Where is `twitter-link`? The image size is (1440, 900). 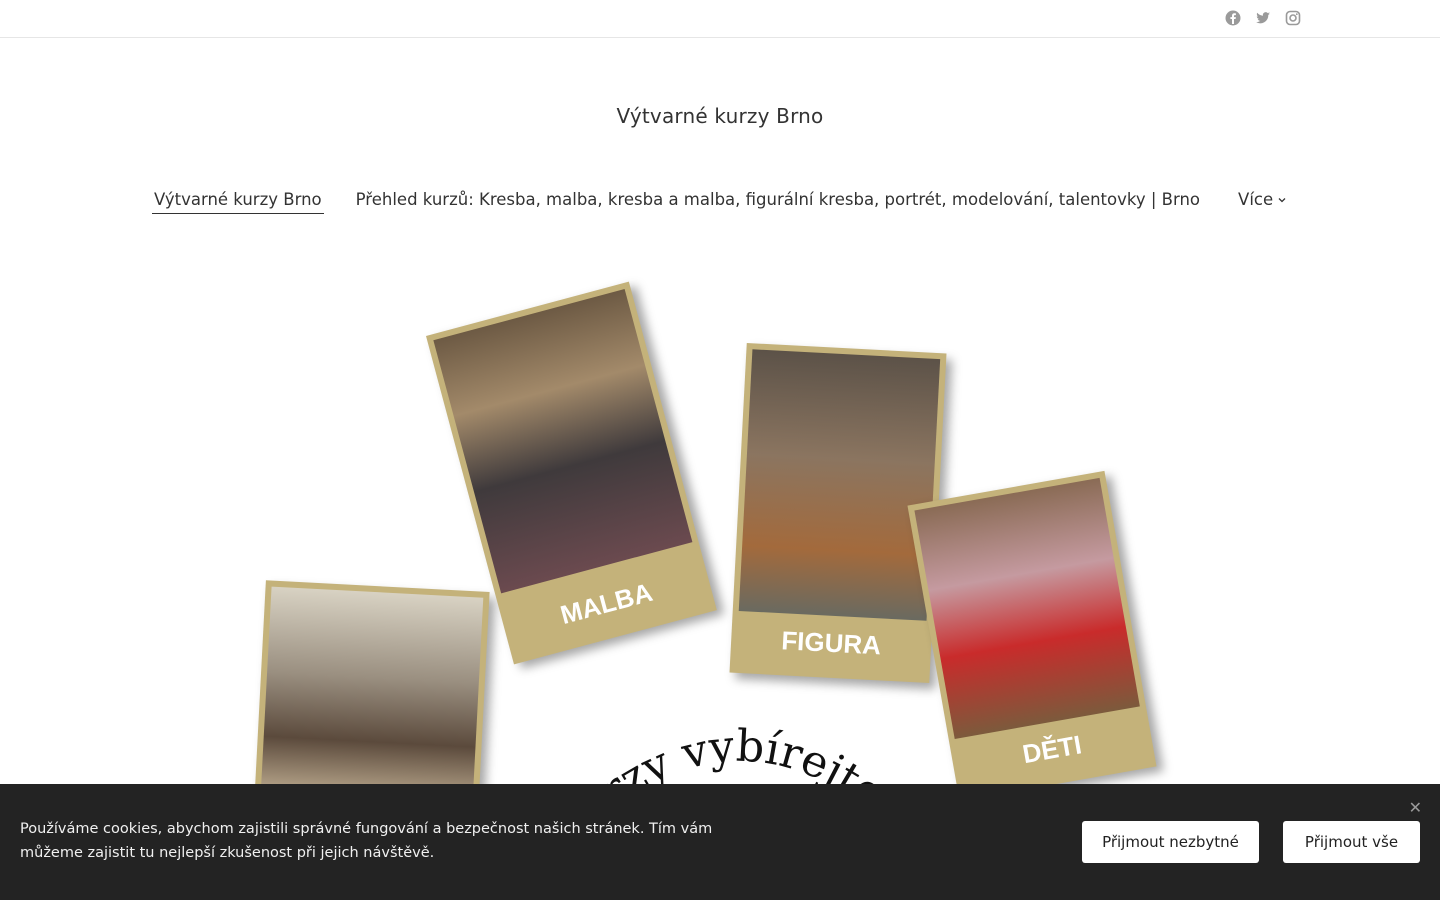 twitter-link is located at coordinates (1263, 18).